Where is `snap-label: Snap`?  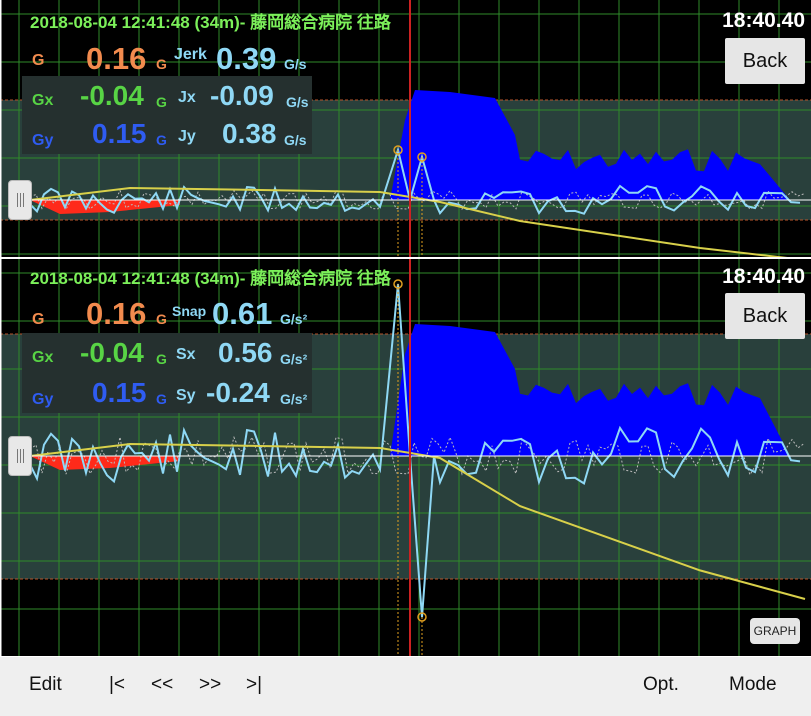 snap-label: Snap is located at coordinates (189, 311).